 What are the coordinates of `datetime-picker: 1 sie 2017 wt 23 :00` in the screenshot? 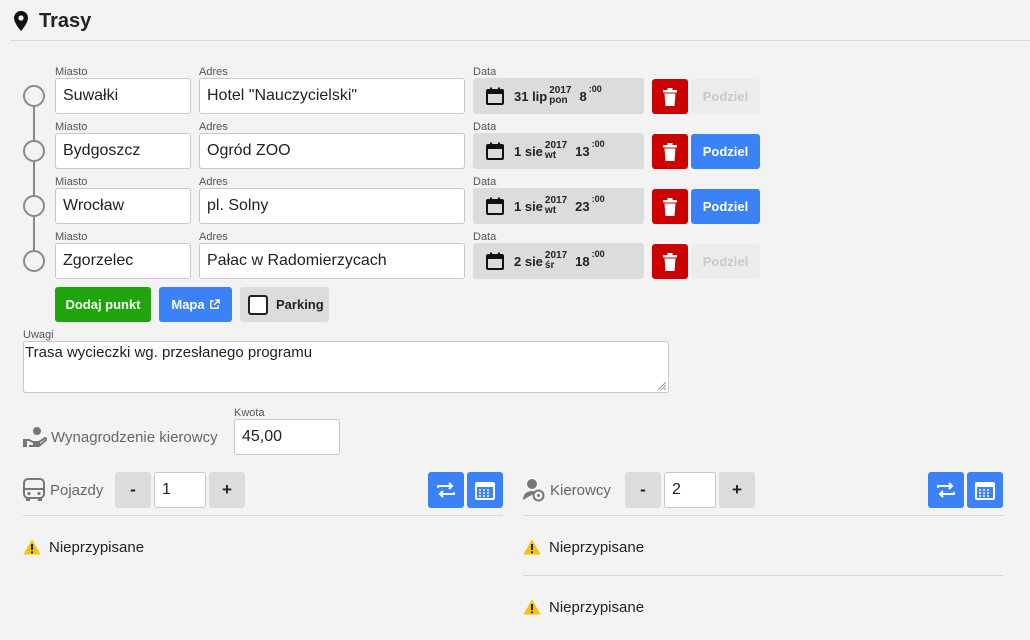 It's located at (558, 206).